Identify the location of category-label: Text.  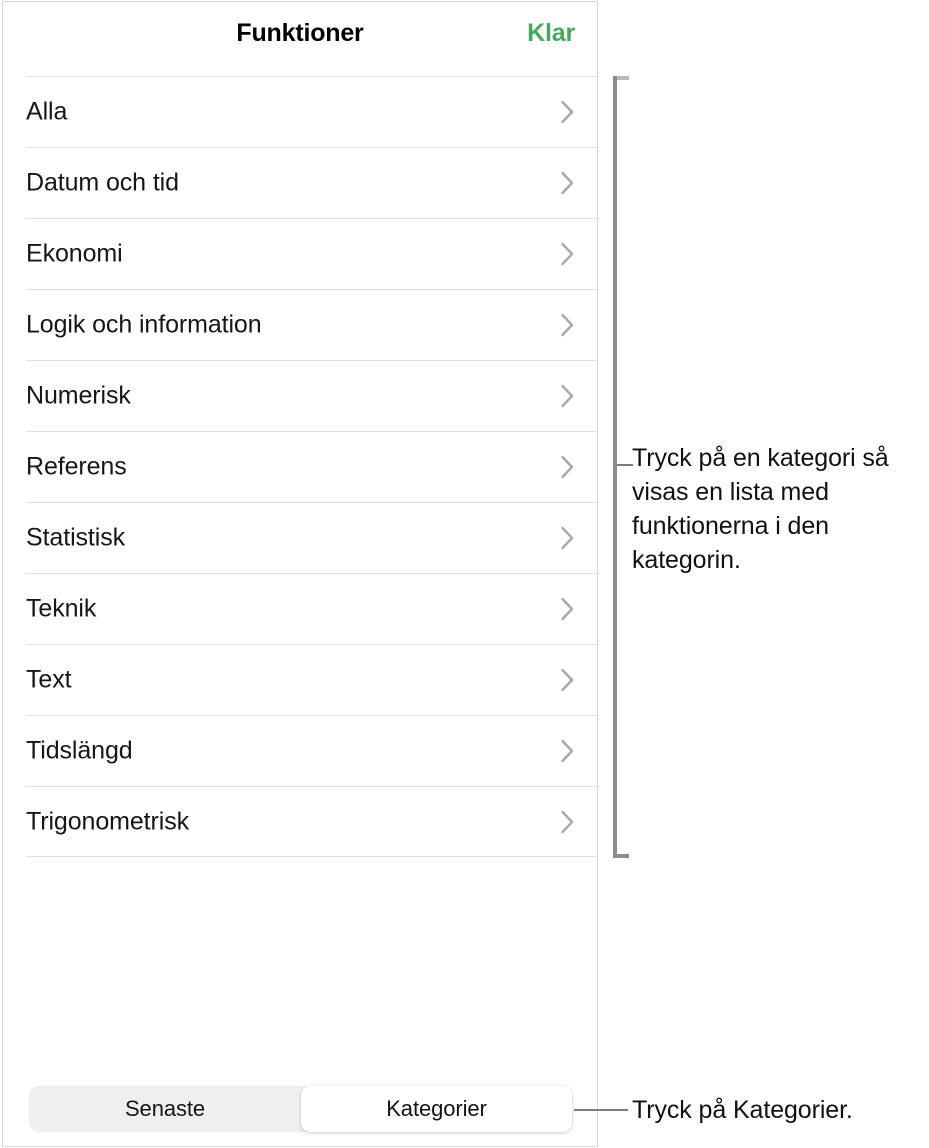
(49, 679).